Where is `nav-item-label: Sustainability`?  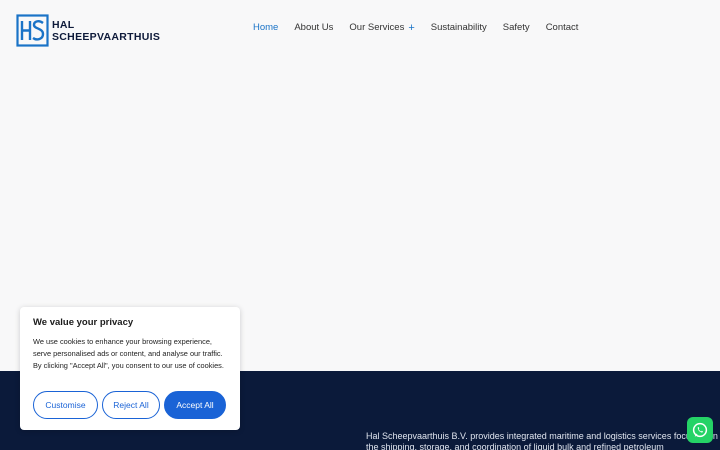
nav-item-label: Sustainability is located at coordinates (458, 27).